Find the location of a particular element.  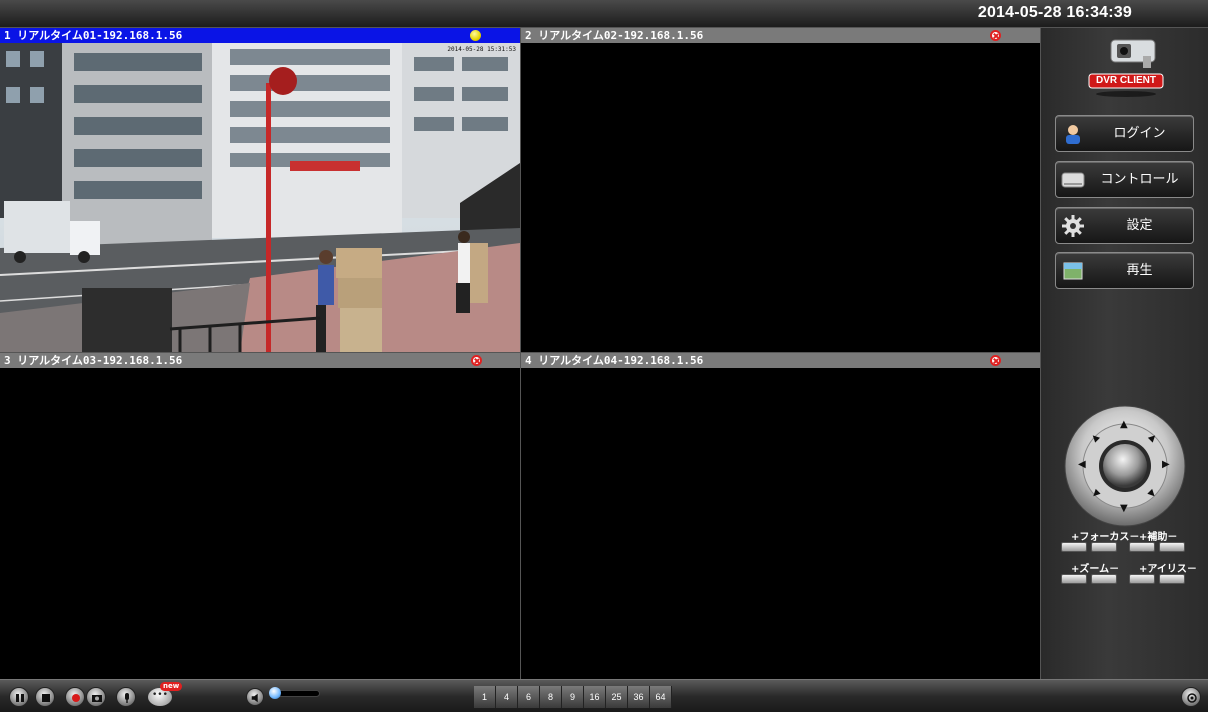

speaker-icon is located at coordinates (254, 698).